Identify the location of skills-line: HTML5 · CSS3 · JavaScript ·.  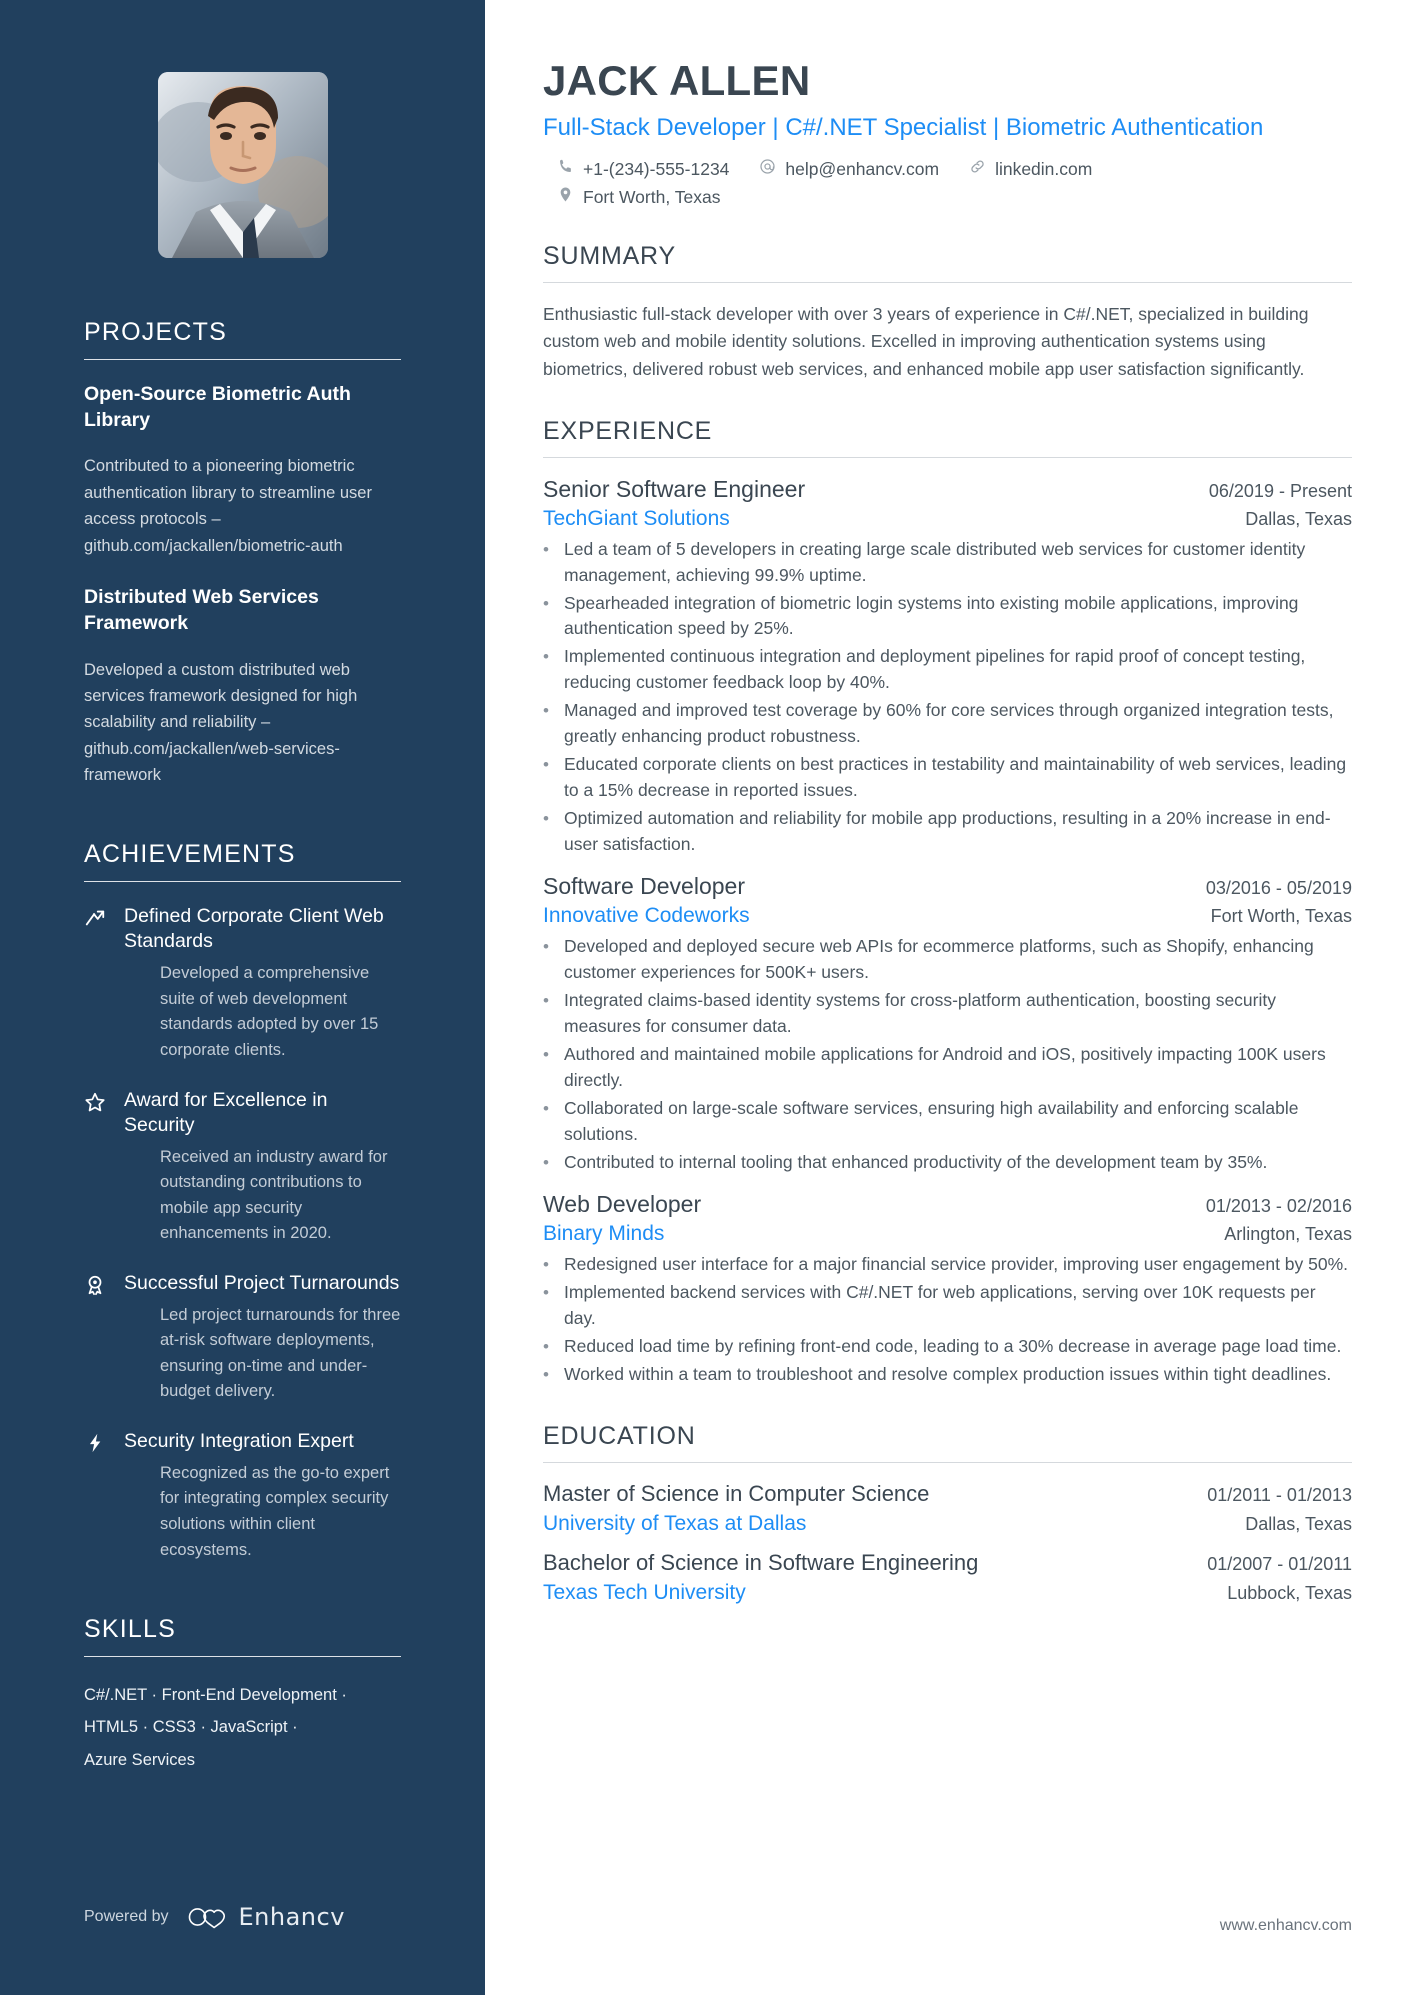
(191, 1727).